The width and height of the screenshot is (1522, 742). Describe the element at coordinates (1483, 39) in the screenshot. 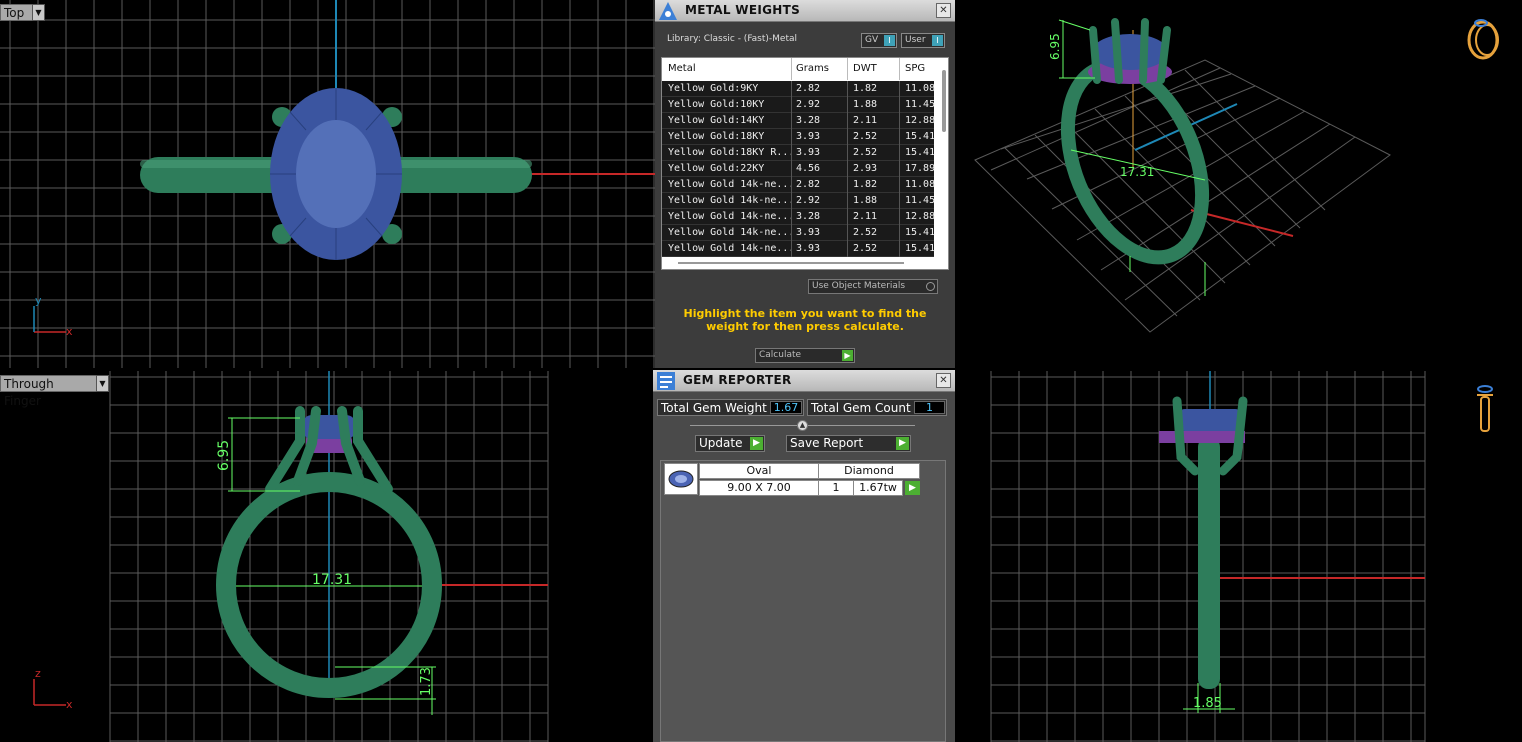

I see `ring-view-icon` at that location.